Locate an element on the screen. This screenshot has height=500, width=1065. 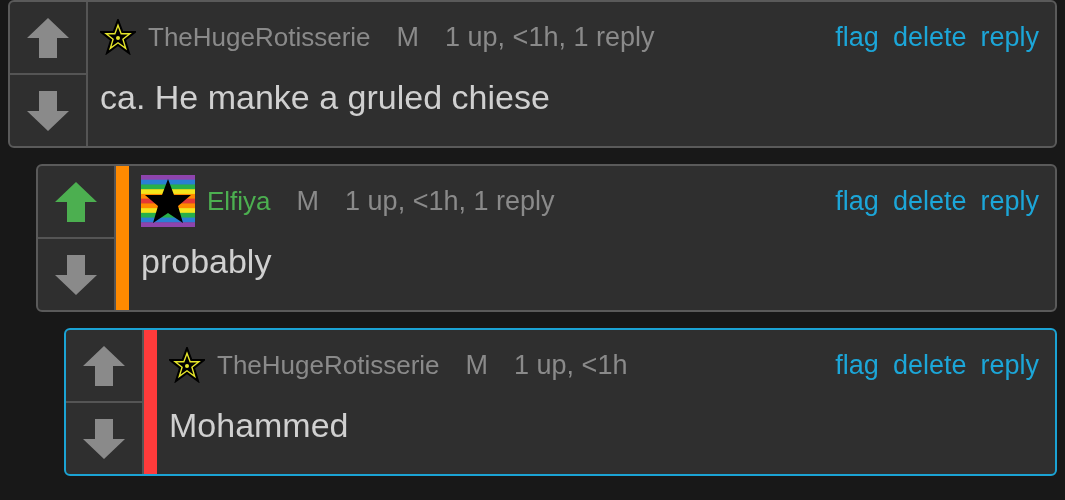
comment-text: Mohammed is located at coordinates (259, 425).